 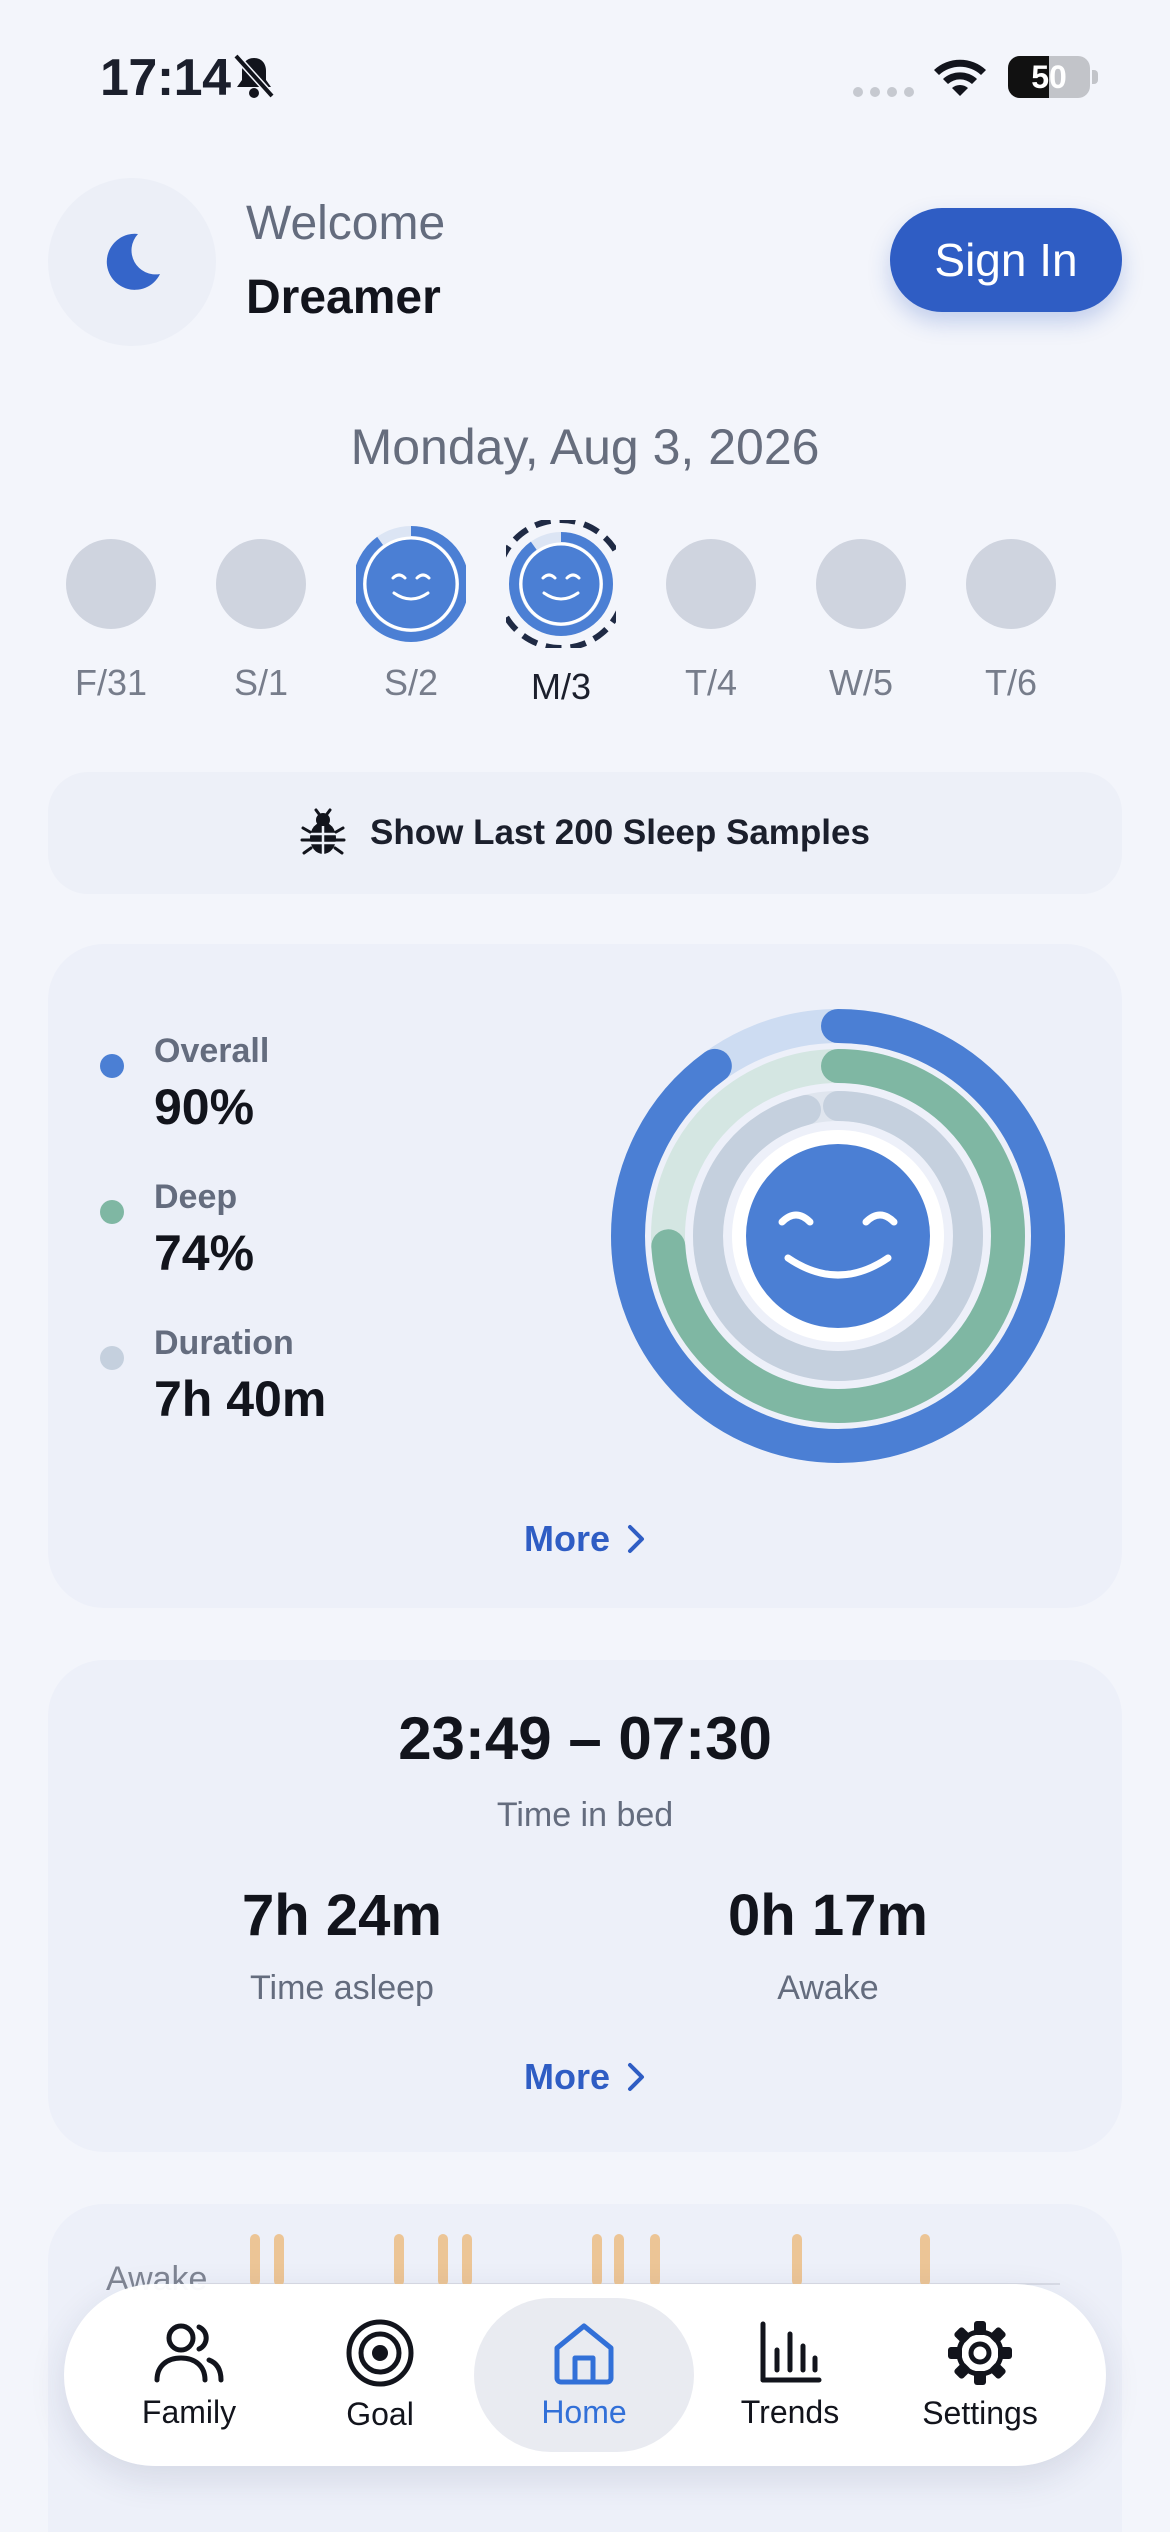 I want to click on day-4: M/3, so click(x=561, y=615).